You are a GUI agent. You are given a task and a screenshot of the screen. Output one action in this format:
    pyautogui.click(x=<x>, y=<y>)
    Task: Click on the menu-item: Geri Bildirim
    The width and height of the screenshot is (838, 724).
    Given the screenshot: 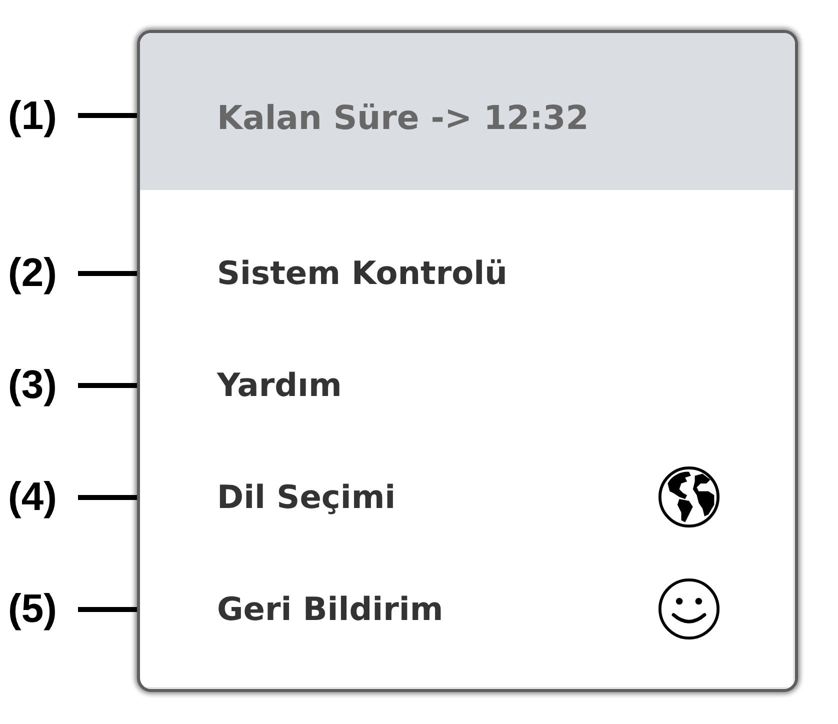 What is the action you would take?
    pyautogui.click(x=330, y=609)
    